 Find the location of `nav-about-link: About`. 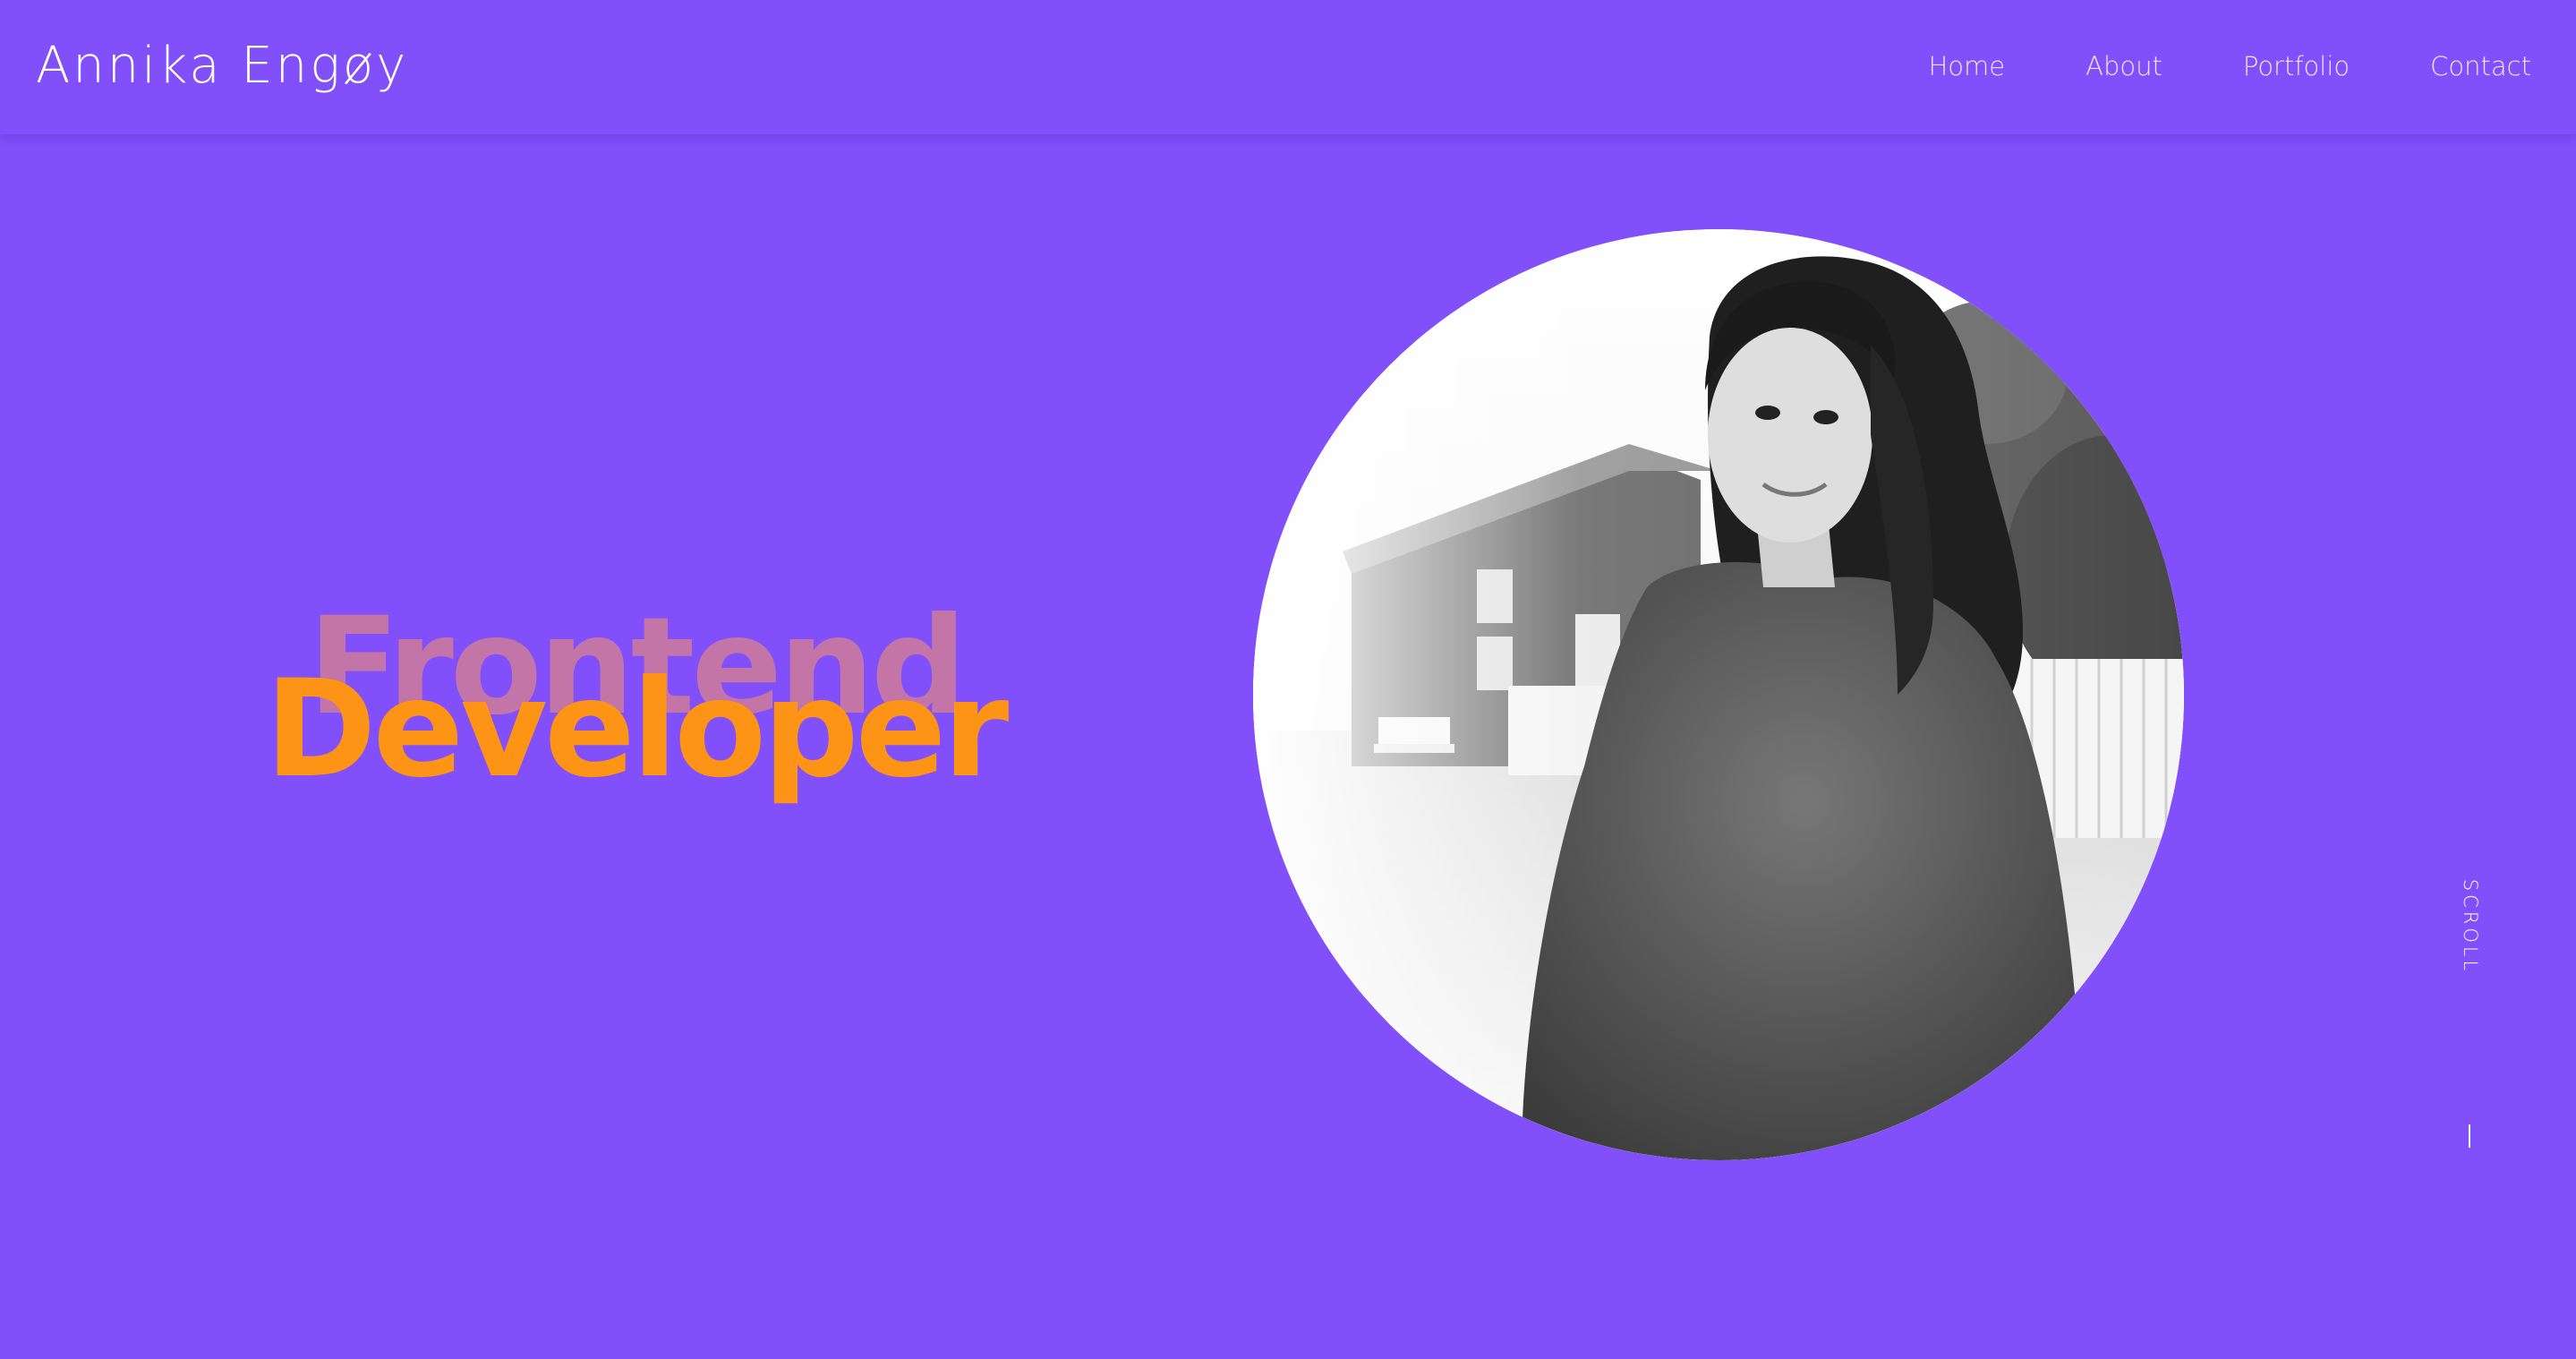

nav-about-link: About is located at coordinates (2124, 66).